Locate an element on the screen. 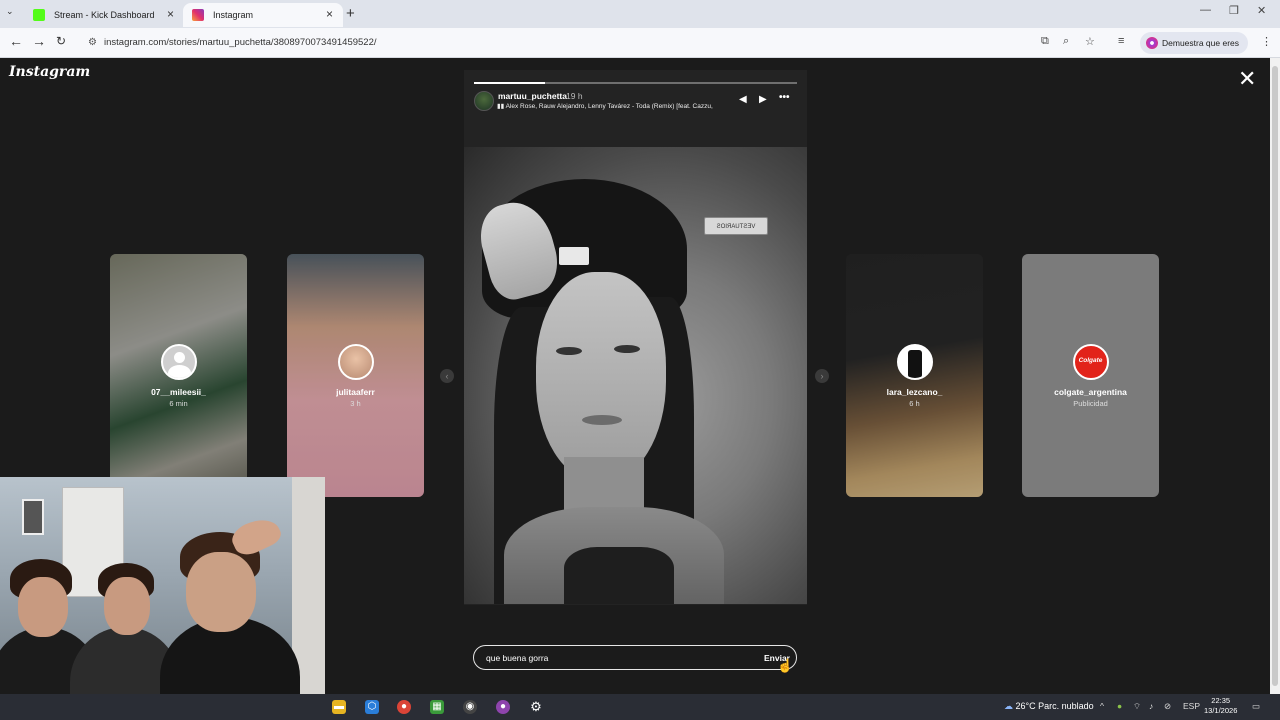 The width and height of the screenshot is (1280, 720). sponsored-label: Publicidad is located at coordinates (1090, 403).